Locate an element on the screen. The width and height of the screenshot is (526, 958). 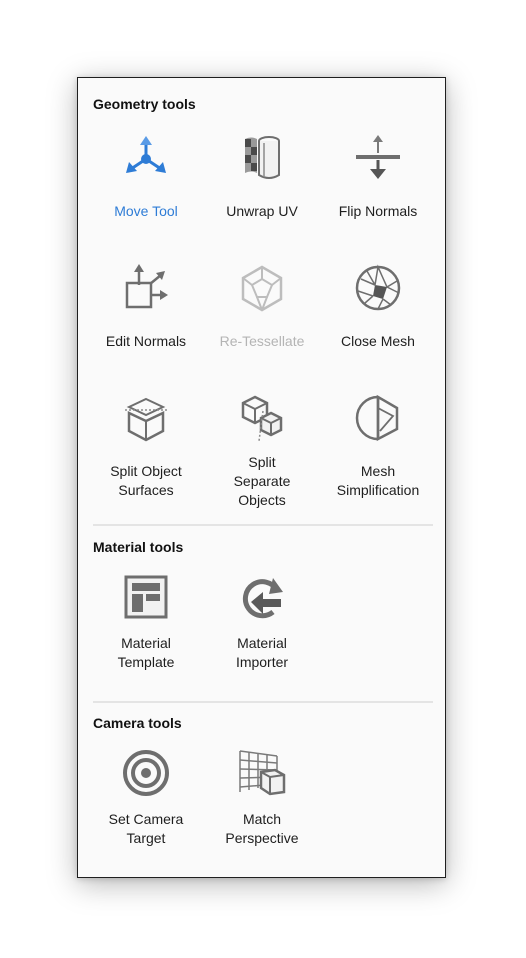
split-objects-icon is located at coordinates (262, 418).